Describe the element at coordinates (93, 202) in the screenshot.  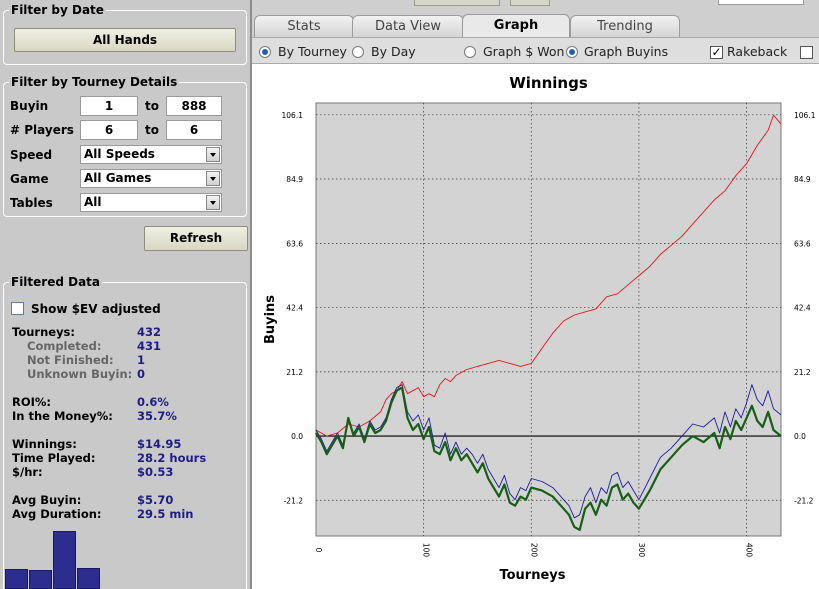
I see `tables-select-value: All` at that location.